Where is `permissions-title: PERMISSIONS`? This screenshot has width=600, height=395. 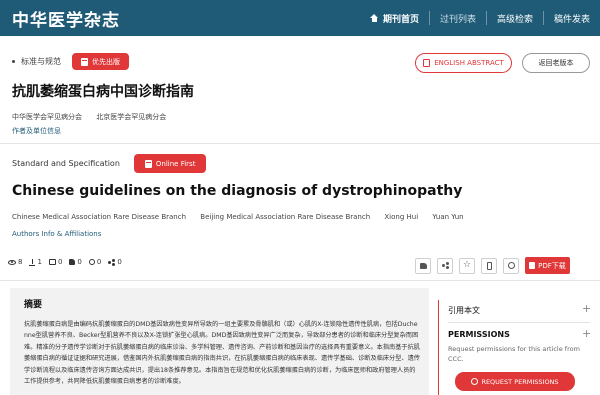 permissions-title: PERMISSIONS is located at coordinates (479, 334).